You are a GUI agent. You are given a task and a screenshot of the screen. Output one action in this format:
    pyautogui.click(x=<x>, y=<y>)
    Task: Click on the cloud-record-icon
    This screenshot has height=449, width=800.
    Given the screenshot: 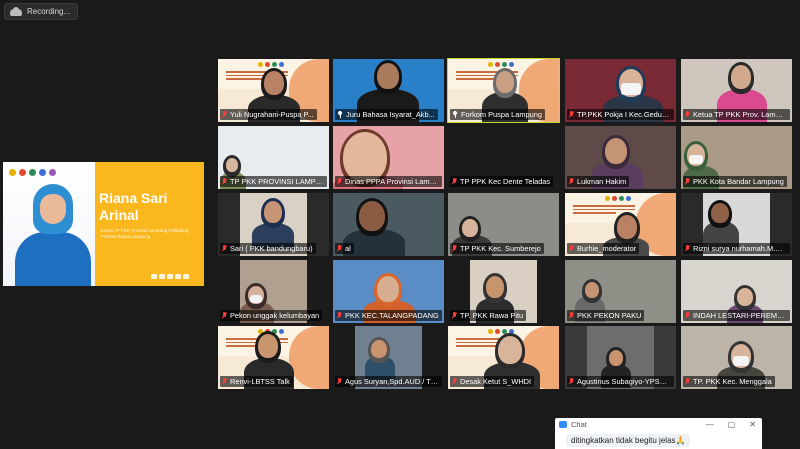 What is the action you would take?
    pyautogui.click(x=16, y=11)
    